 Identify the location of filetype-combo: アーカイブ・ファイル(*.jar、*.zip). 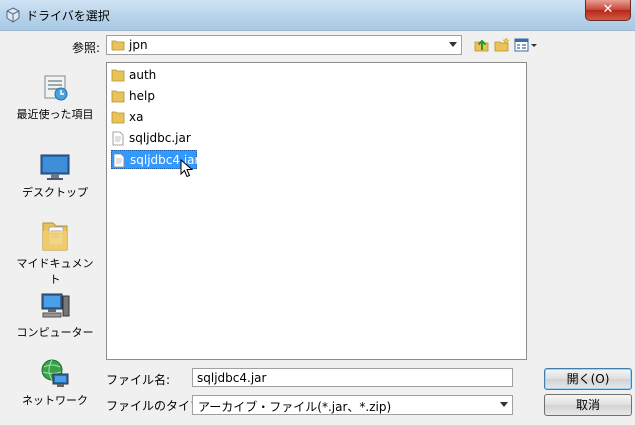
(352, 405).